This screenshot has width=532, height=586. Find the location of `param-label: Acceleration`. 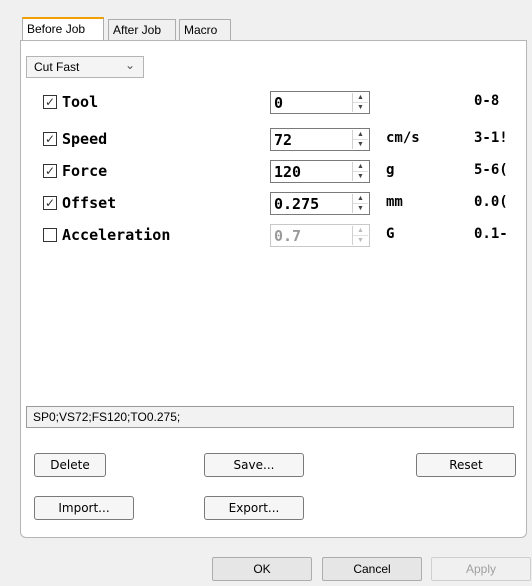

param-label: Acceleration is located at coordinates (116, 235).